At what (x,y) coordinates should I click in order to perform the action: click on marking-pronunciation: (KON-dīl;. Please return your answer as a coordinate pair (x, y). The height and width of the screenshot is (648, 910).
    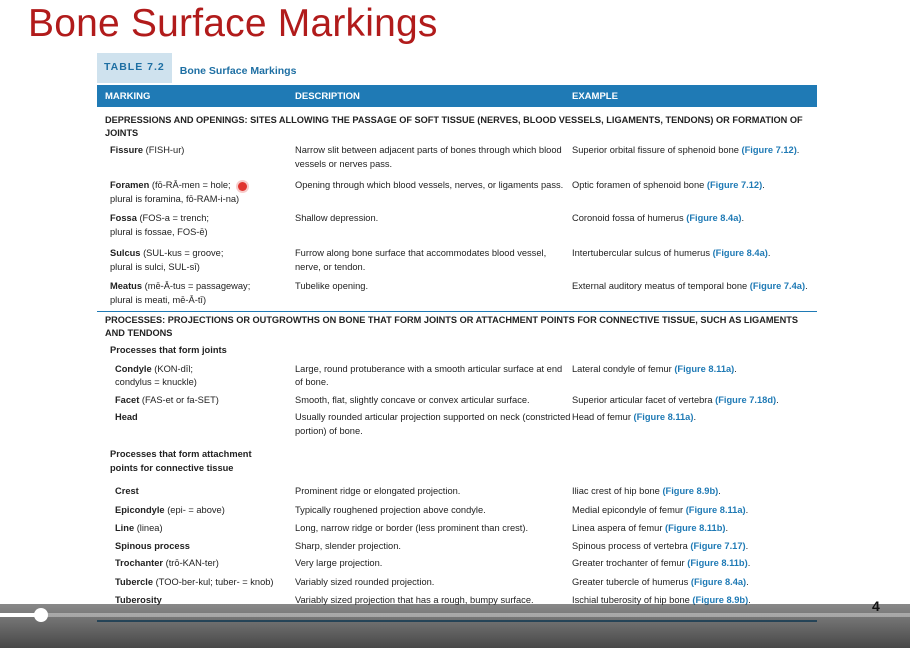
    Looking at the image, I should click on (172, 368).